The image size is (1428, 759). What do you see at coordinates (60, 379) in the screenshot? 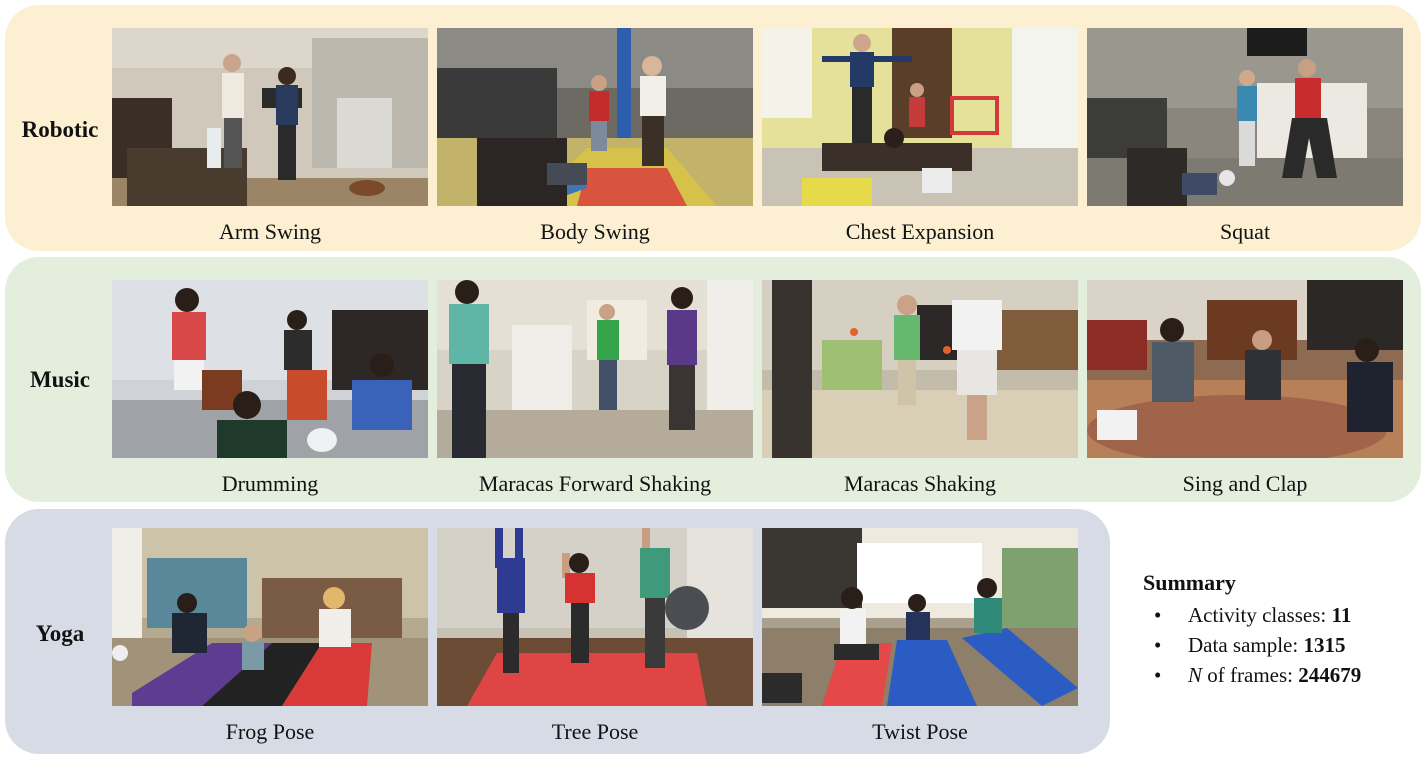
I see `group-label-music: Music` at bounding box center [60, 379].